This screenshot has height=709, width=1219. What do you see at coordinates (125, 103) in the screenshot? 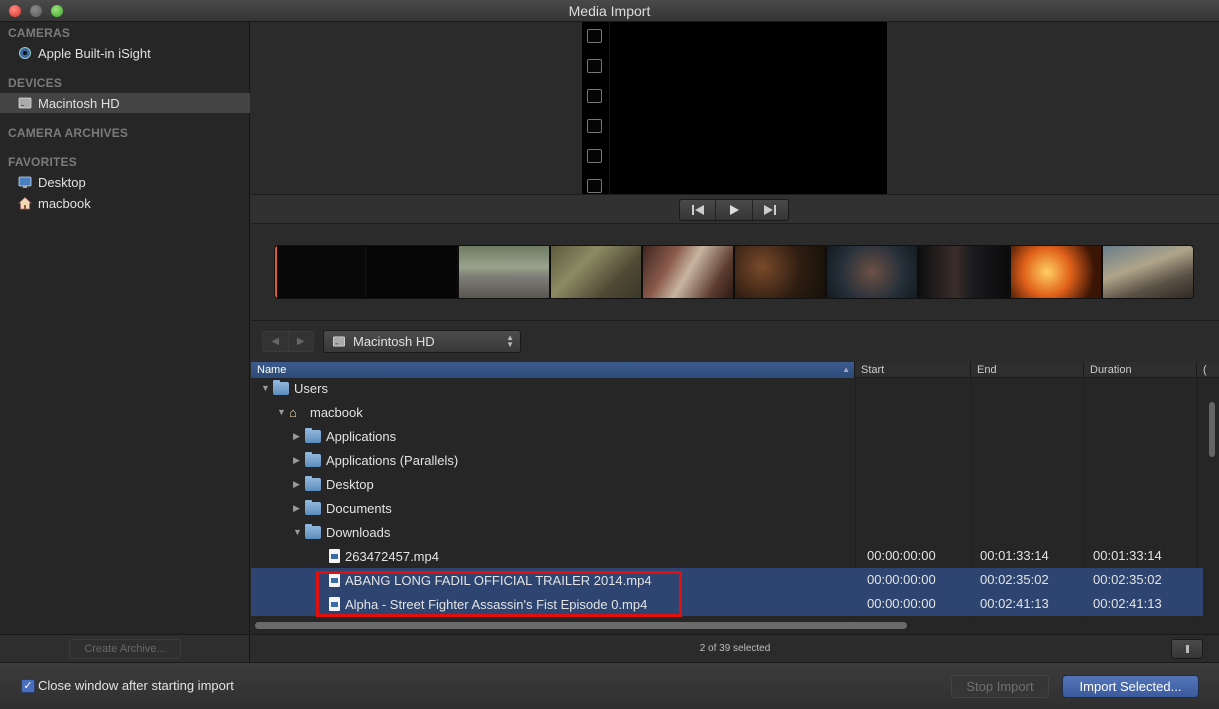
I see `sidebar-item-macintosh-hd: Macintosh HD` at bounding box center [125, 103].